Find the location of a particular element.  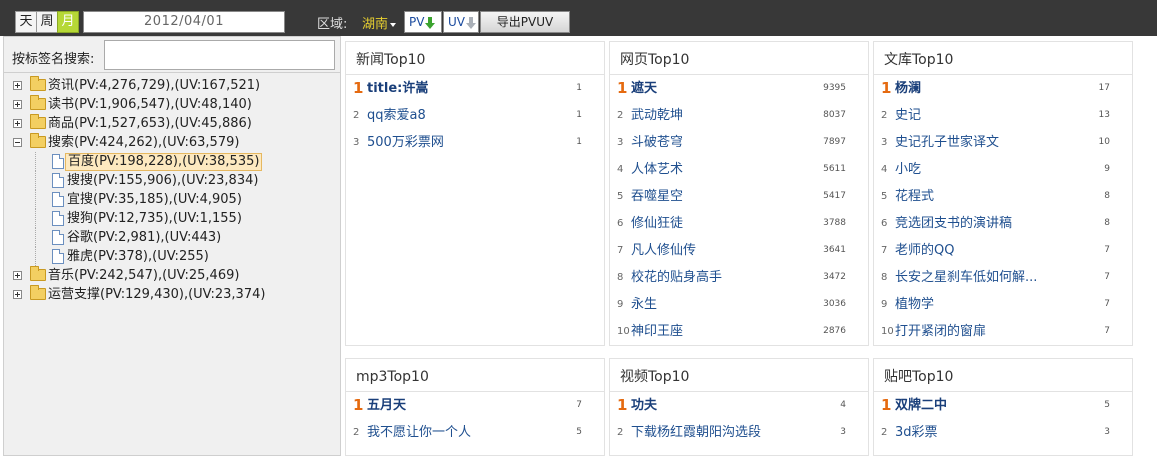

period-selector: 天 周 月 is located at coordinates (47, 22).